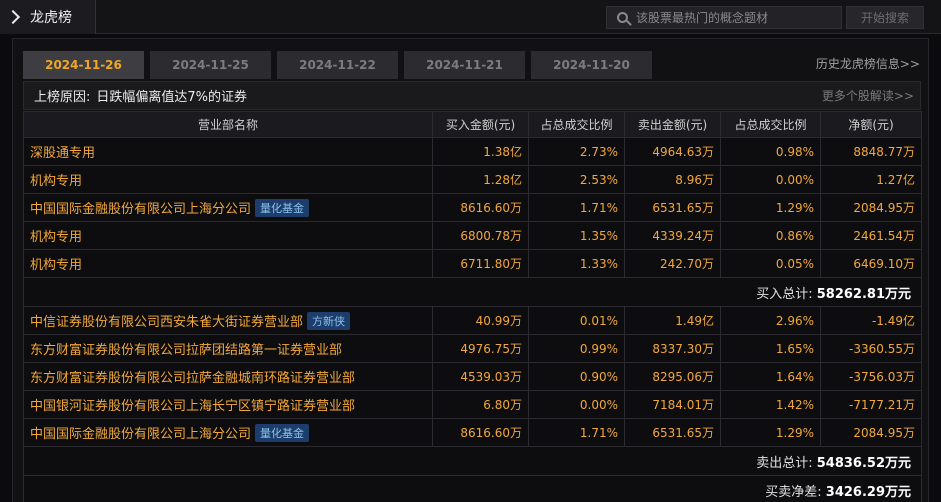 Image resolution: width=941 pixels, height=502 pixels. Describe the element at coordinates (210, 65) in the screenshot. I see `tab-date-1: 2024-11-25` at that location.